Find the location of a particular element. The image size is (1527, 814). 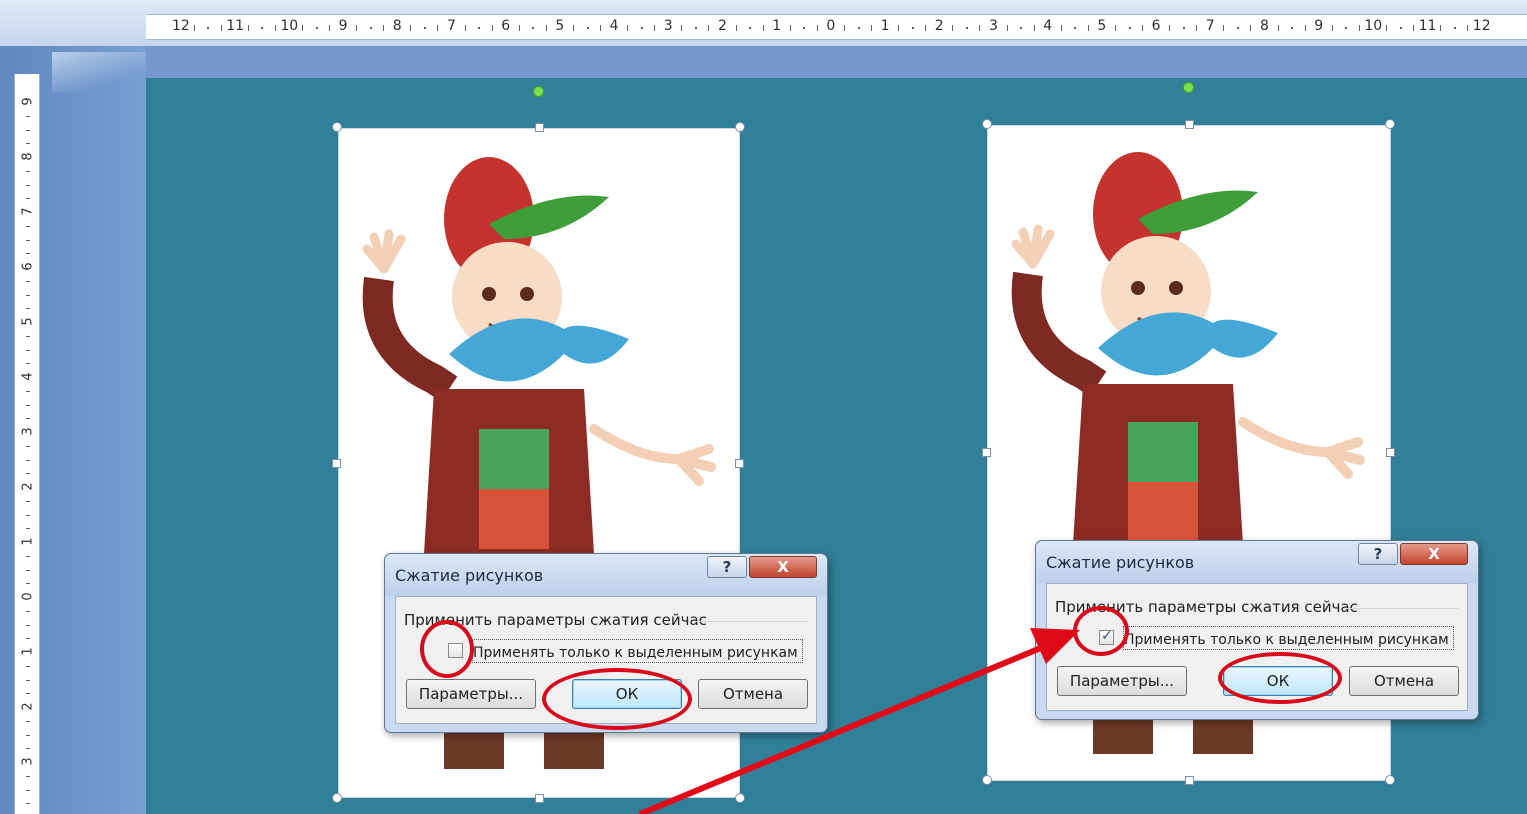

ruler-number: 6 is located at coordinates (28, 266).